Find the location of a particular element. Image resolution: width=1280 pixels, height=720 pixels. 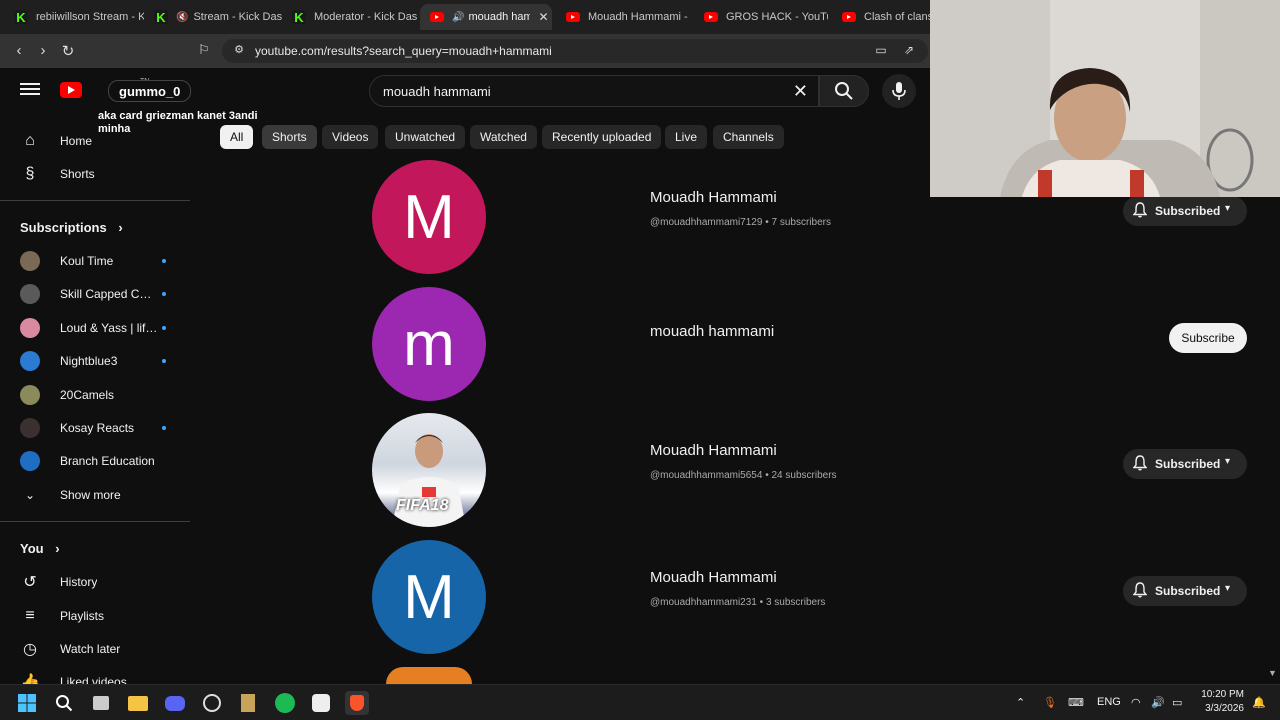

browser-tab: K rebiiwillson Stream - Ki is located at coordinates (74, 17).